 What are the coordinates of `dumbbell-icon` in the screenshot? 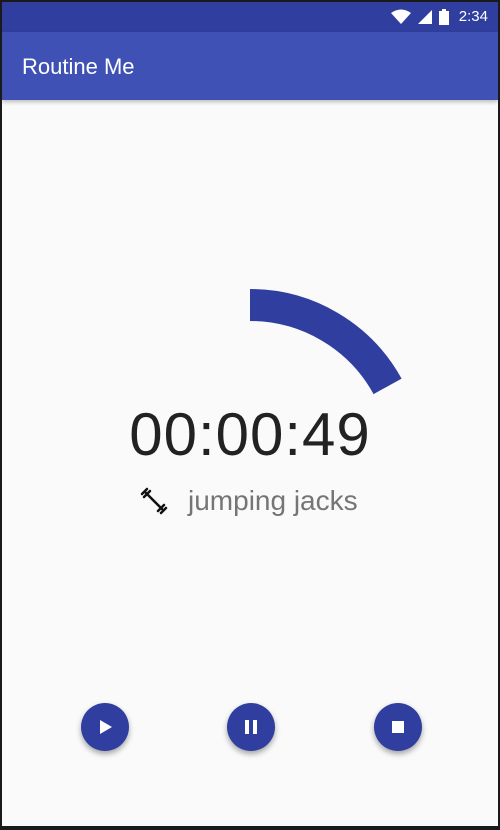 It's located at (154, 501).